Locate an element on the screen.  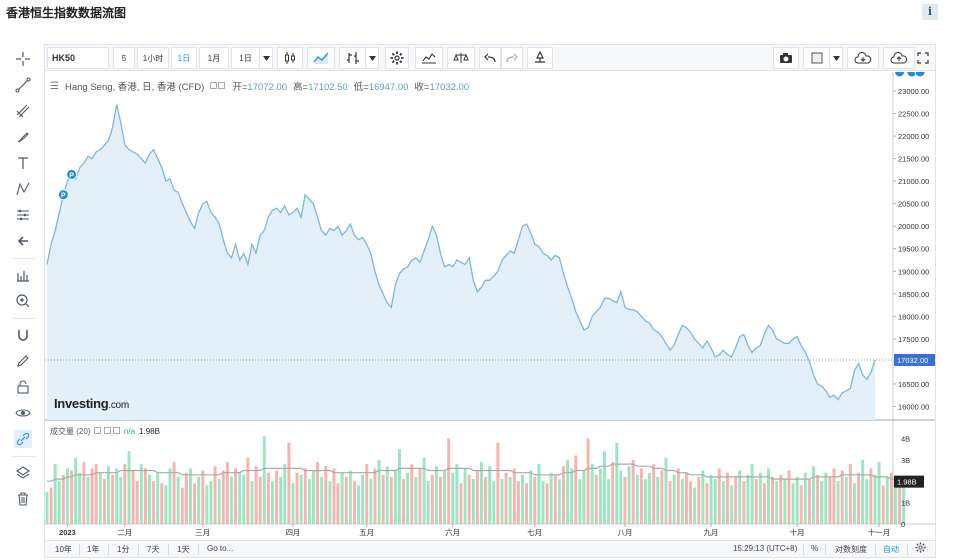
range-7d: 7天 is located at coordinates (153, 549).